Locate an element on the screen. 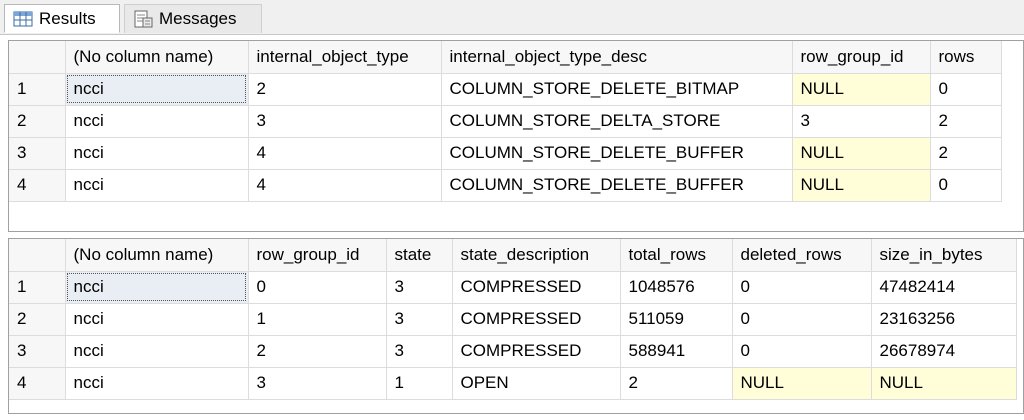 This screenshot has width=1024, height=420. table-cell: COLUMN_STORE_DELETE_BITMAP is located at coordinates (617, 89).